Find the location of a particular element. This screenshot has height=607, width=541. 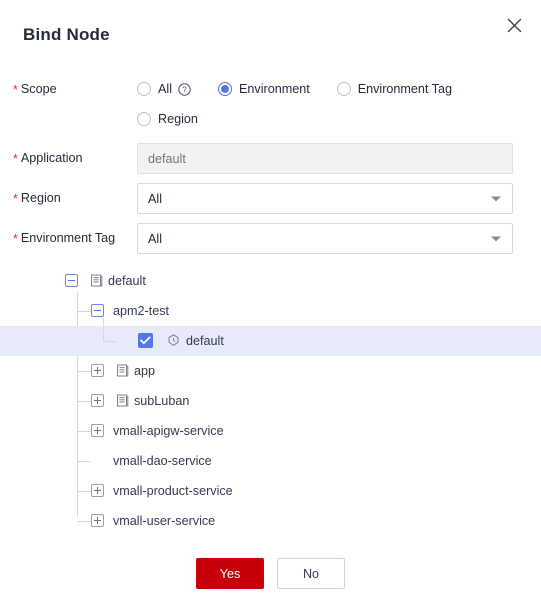

tree-node-label: vmall-apigw-service is located at coordinates (168, 431).